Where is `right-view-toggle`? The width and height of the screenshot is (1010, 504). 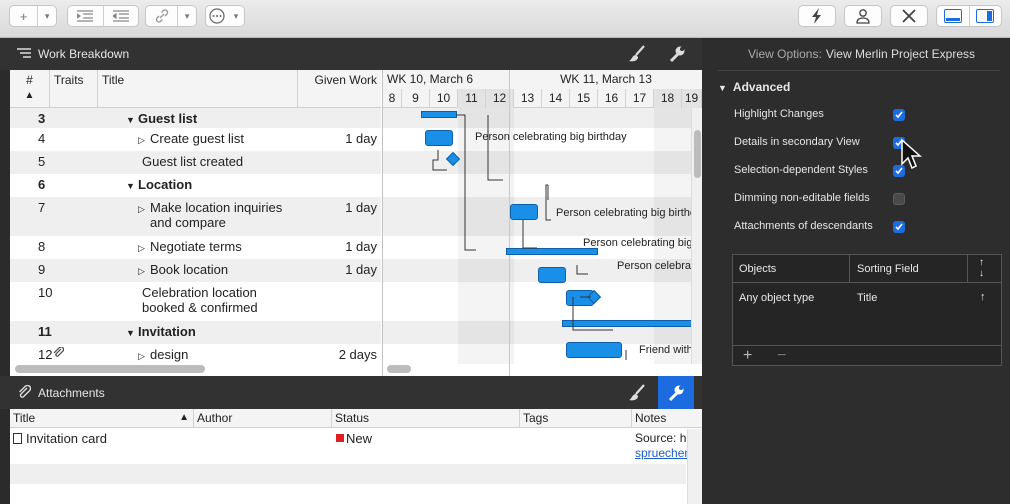
right-view-toggle is located at coordinates (985, 16).